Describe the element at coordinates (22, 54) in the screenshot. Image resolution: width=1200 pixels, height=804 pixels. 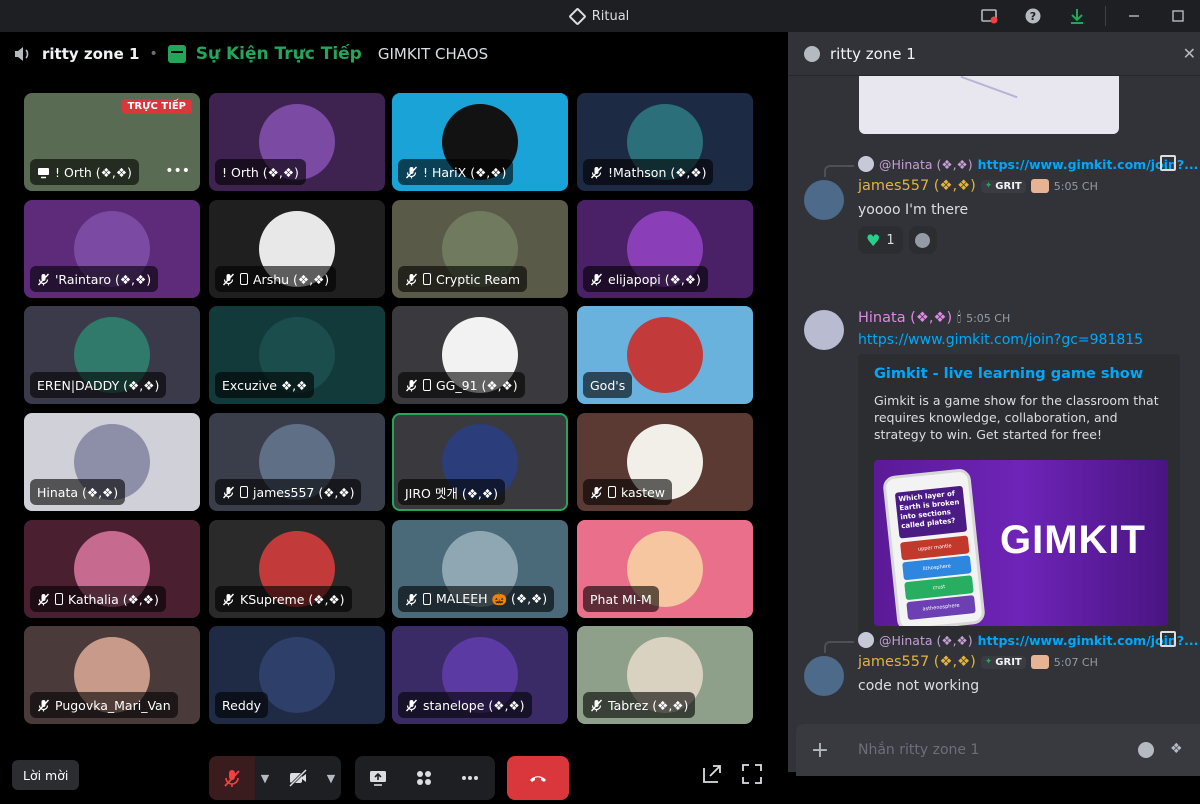
I see `speaker-icon` at that location.